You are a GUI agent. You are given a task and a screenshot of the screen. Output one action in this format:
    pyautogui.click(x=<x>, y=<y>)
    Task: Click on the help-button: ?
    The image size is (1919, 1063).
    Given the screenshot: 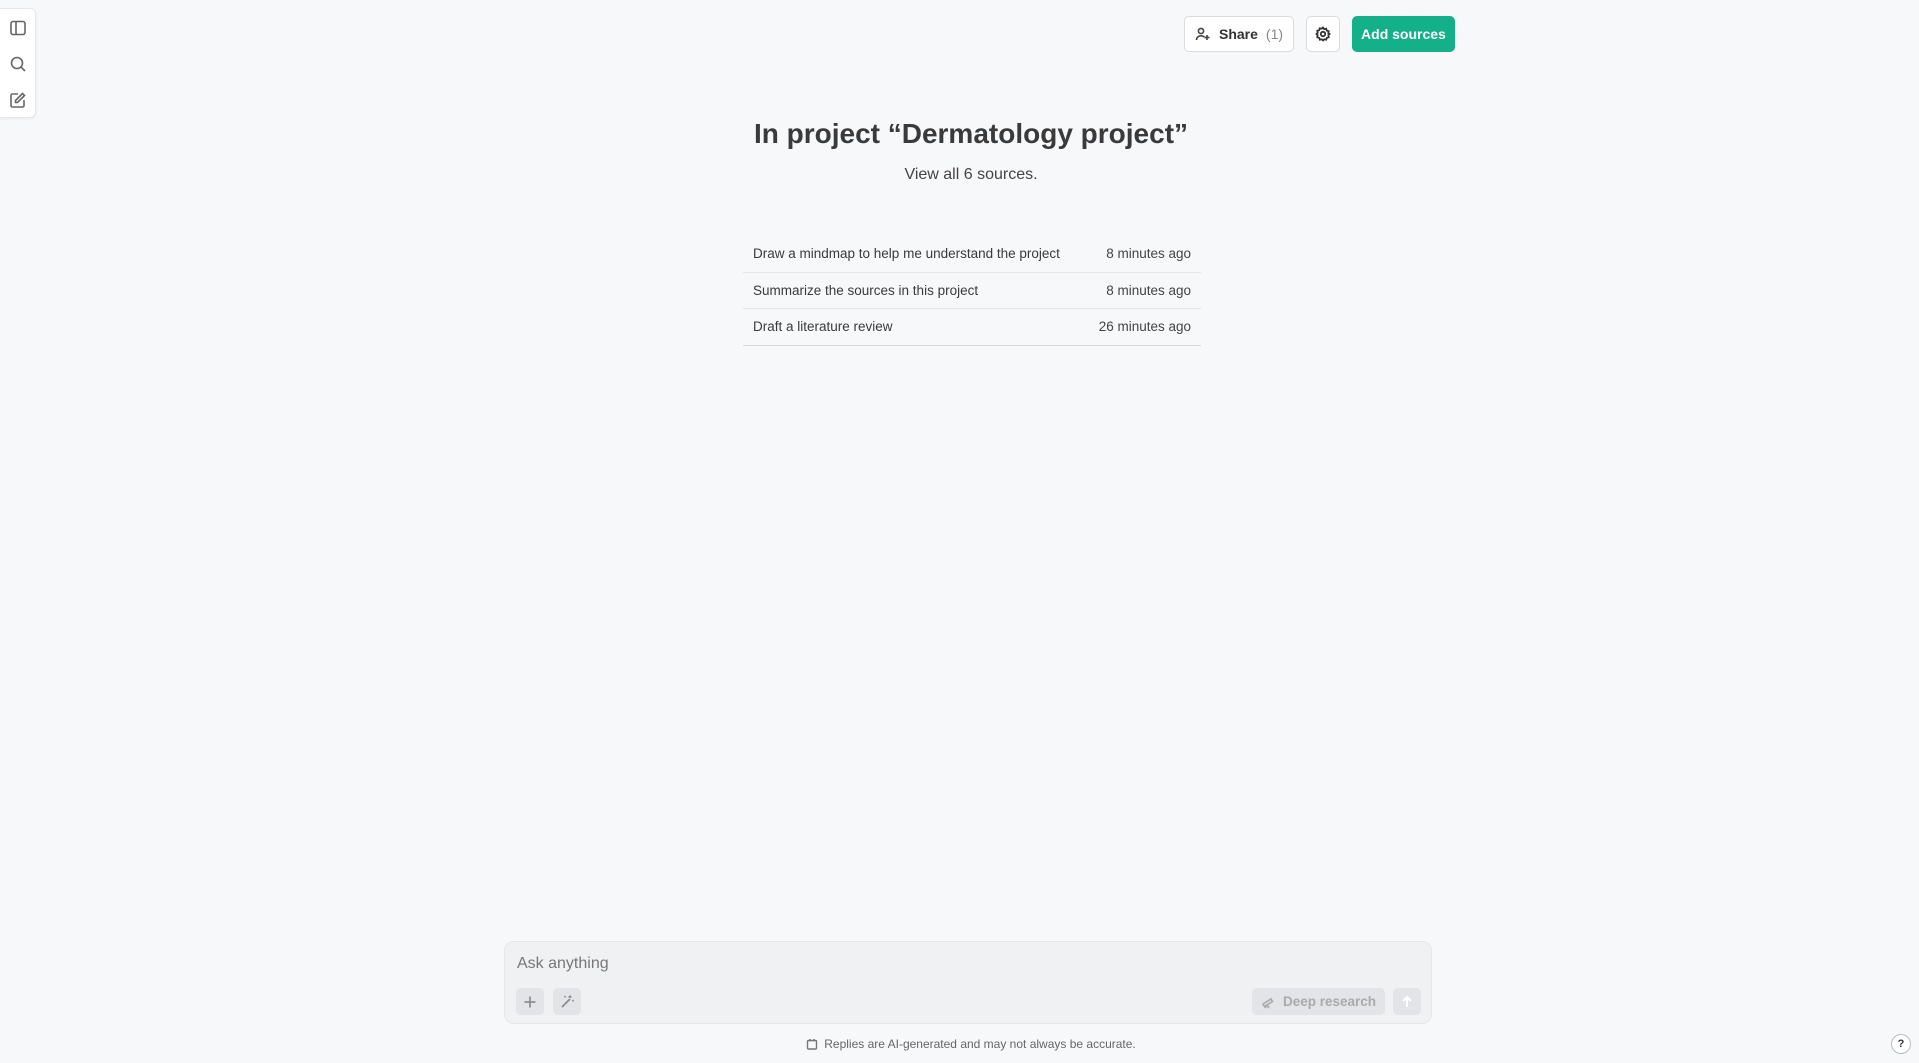 What is the action you would take?
    pyautogui.click(x=1901, y=1044)
    